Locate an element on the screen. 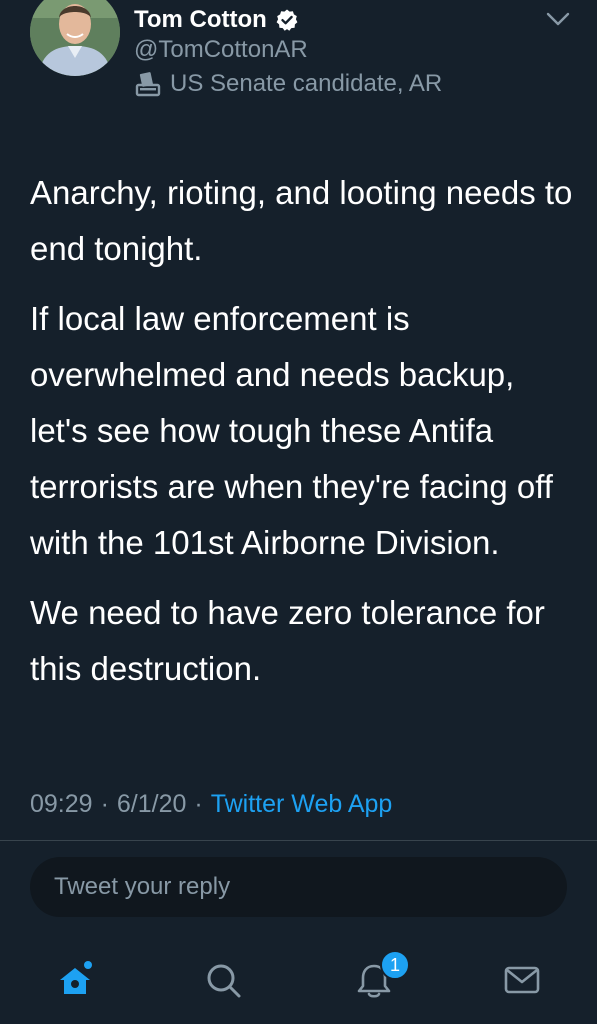 The height and width of the screenshot is (1024, 597). author-name-row: Tom Cotton is located at coordinates (216, 20).